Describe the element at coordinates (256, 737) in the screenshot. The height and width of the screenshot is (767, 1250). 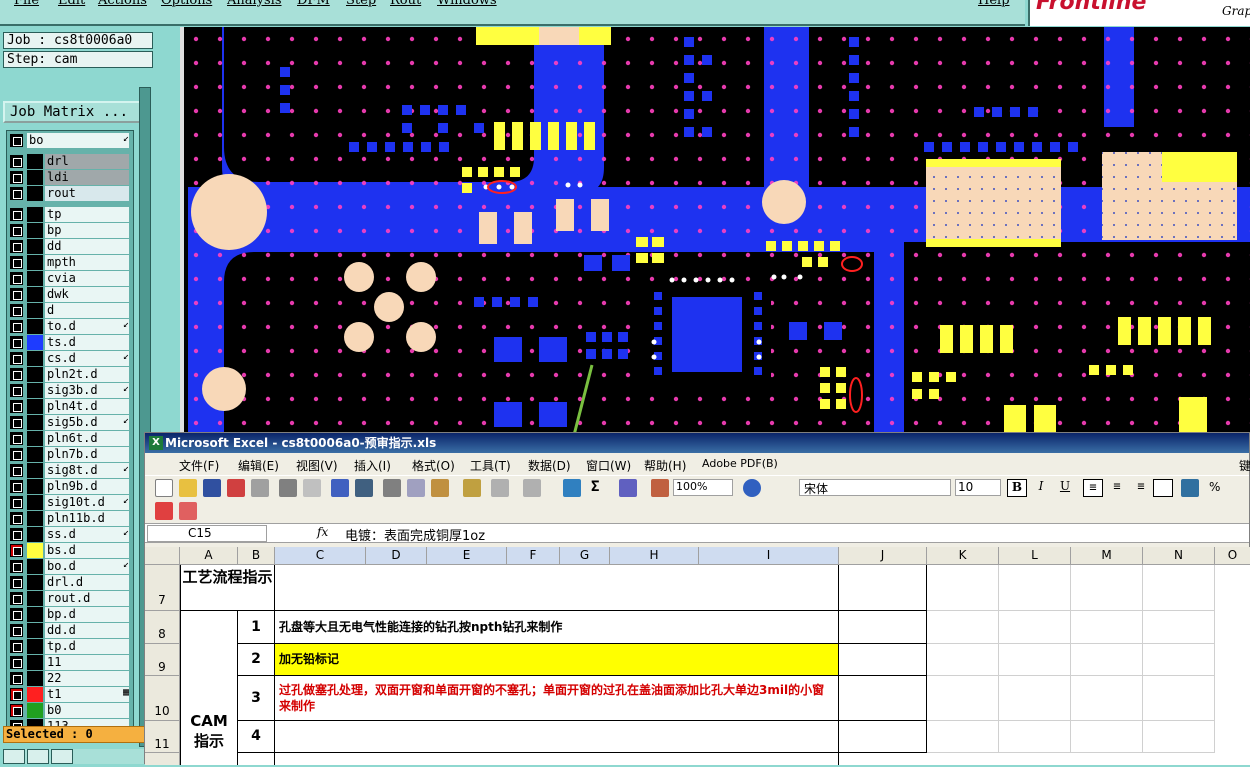
I see `item-number-cell: 4` at that location.